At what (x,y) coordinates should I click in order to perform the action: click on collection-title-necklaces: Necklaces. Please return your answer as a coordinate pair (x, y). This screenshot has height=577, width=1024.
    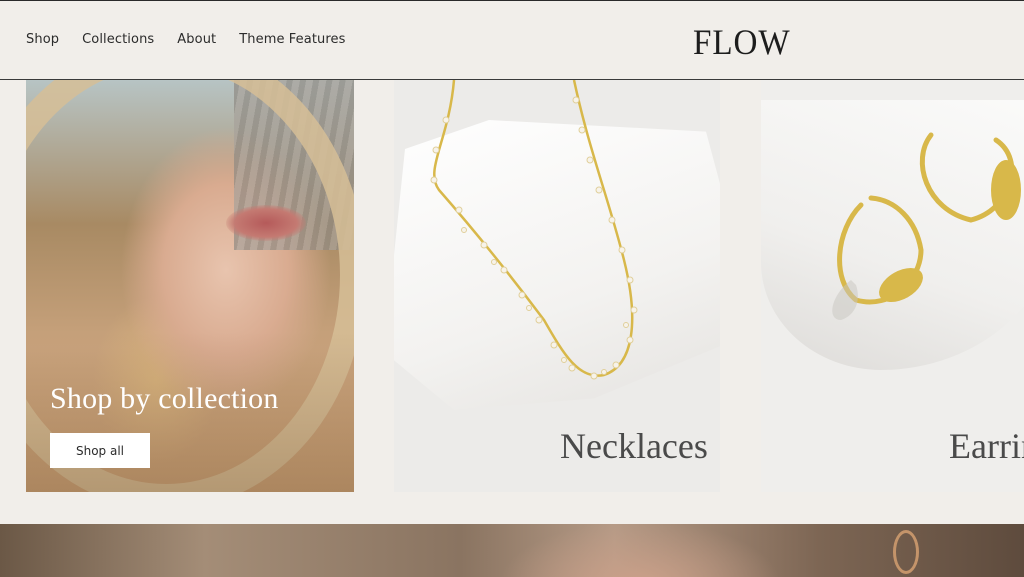
    Looking at the image, I should click on (634, 446).